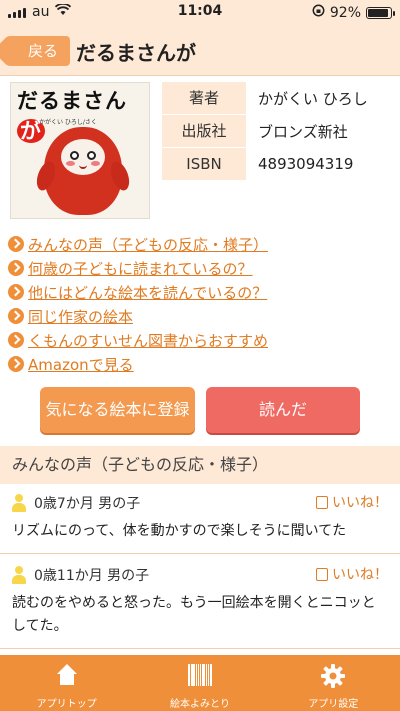 Image resolution: width=400 pixels, height=711 pixels. I want to click on tab-bar: アプリトップ 絵本よみとり アプリ設定, so click(200, 683).